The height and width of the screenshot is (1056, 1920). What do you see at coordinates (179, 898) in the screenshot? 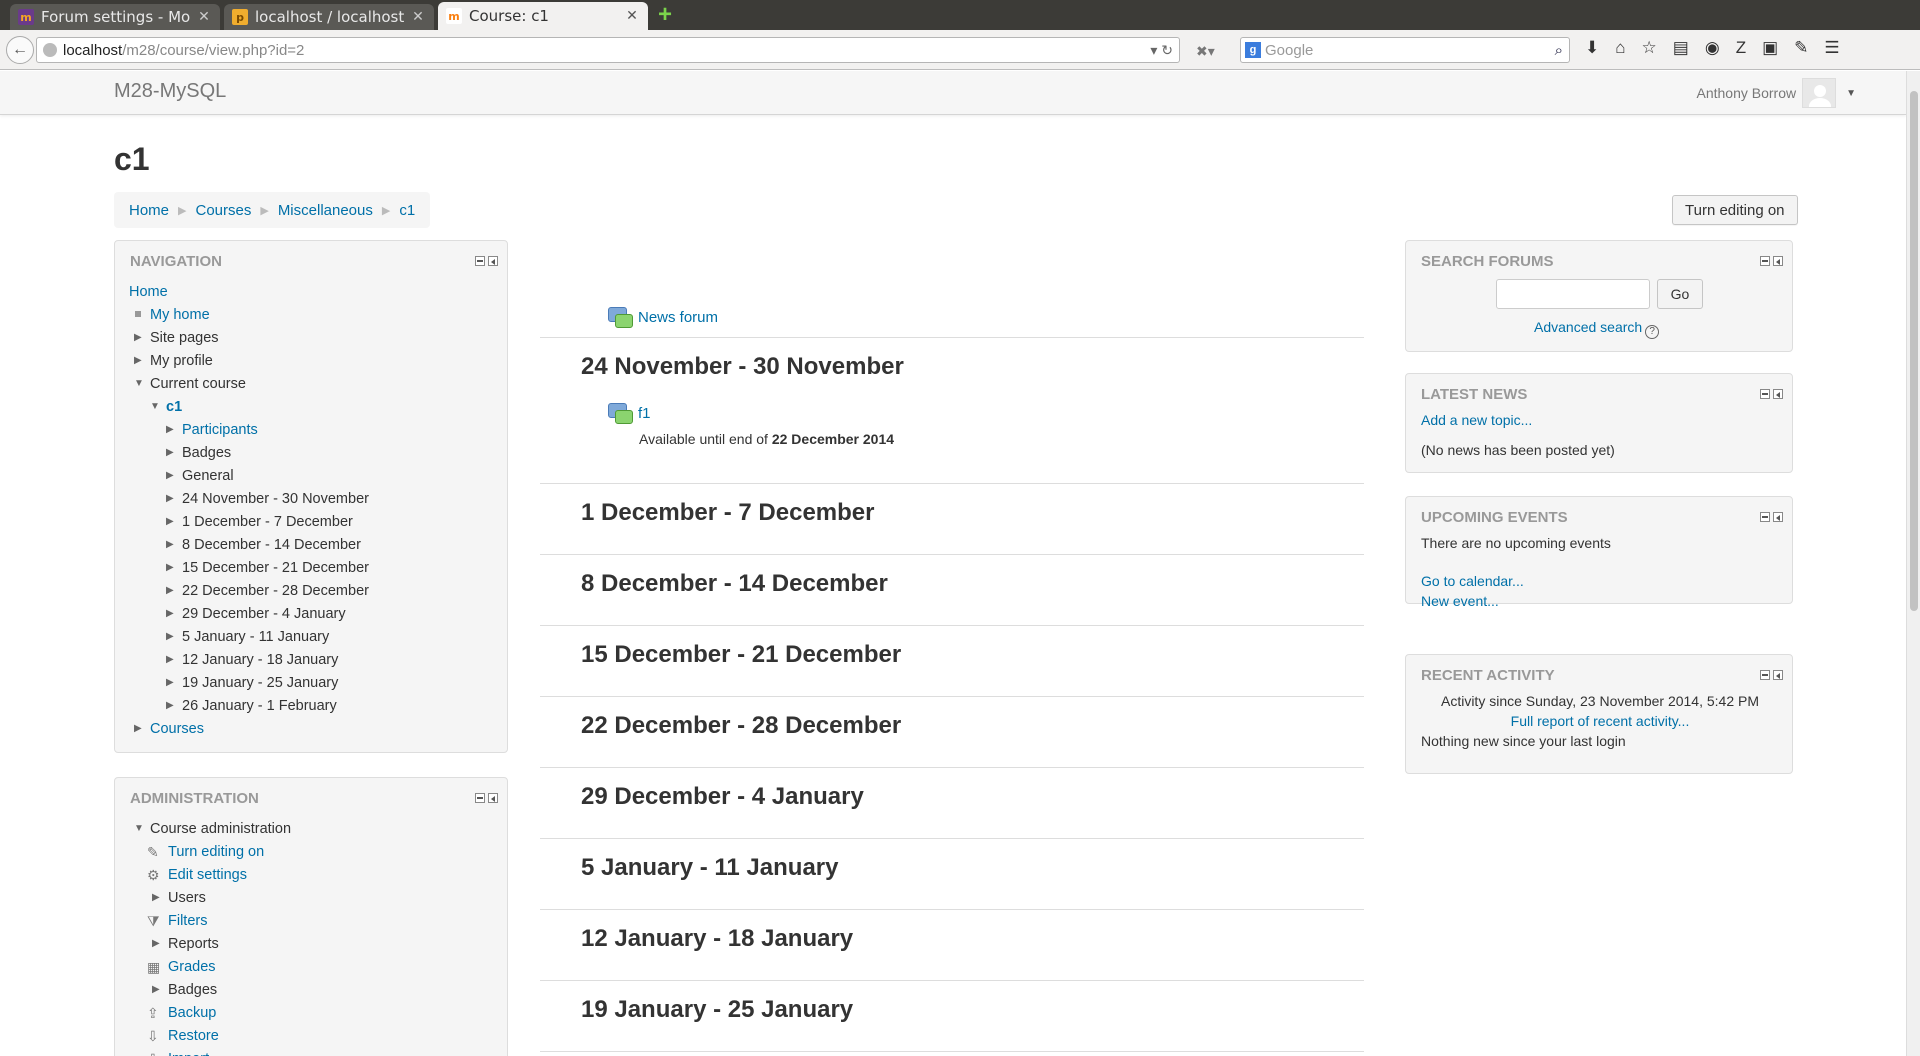
I see `tree-item-users: ▶ Users` at bounding box center [179, 898].